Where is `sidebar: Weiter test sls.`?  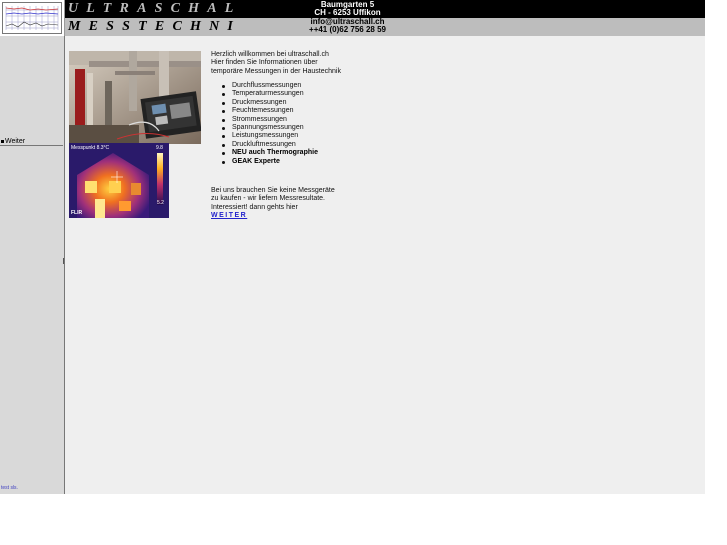
sidebar: Weiter test sls. is located at coordinates (32, 265).